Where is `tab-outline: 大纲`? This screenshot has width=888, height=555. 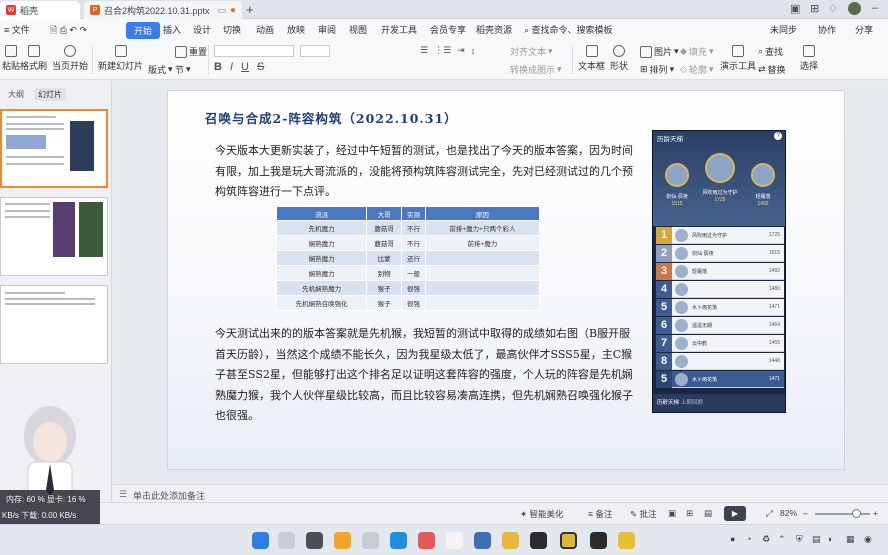
tab-outline: 大纲 is located at coordinates (16, 94).